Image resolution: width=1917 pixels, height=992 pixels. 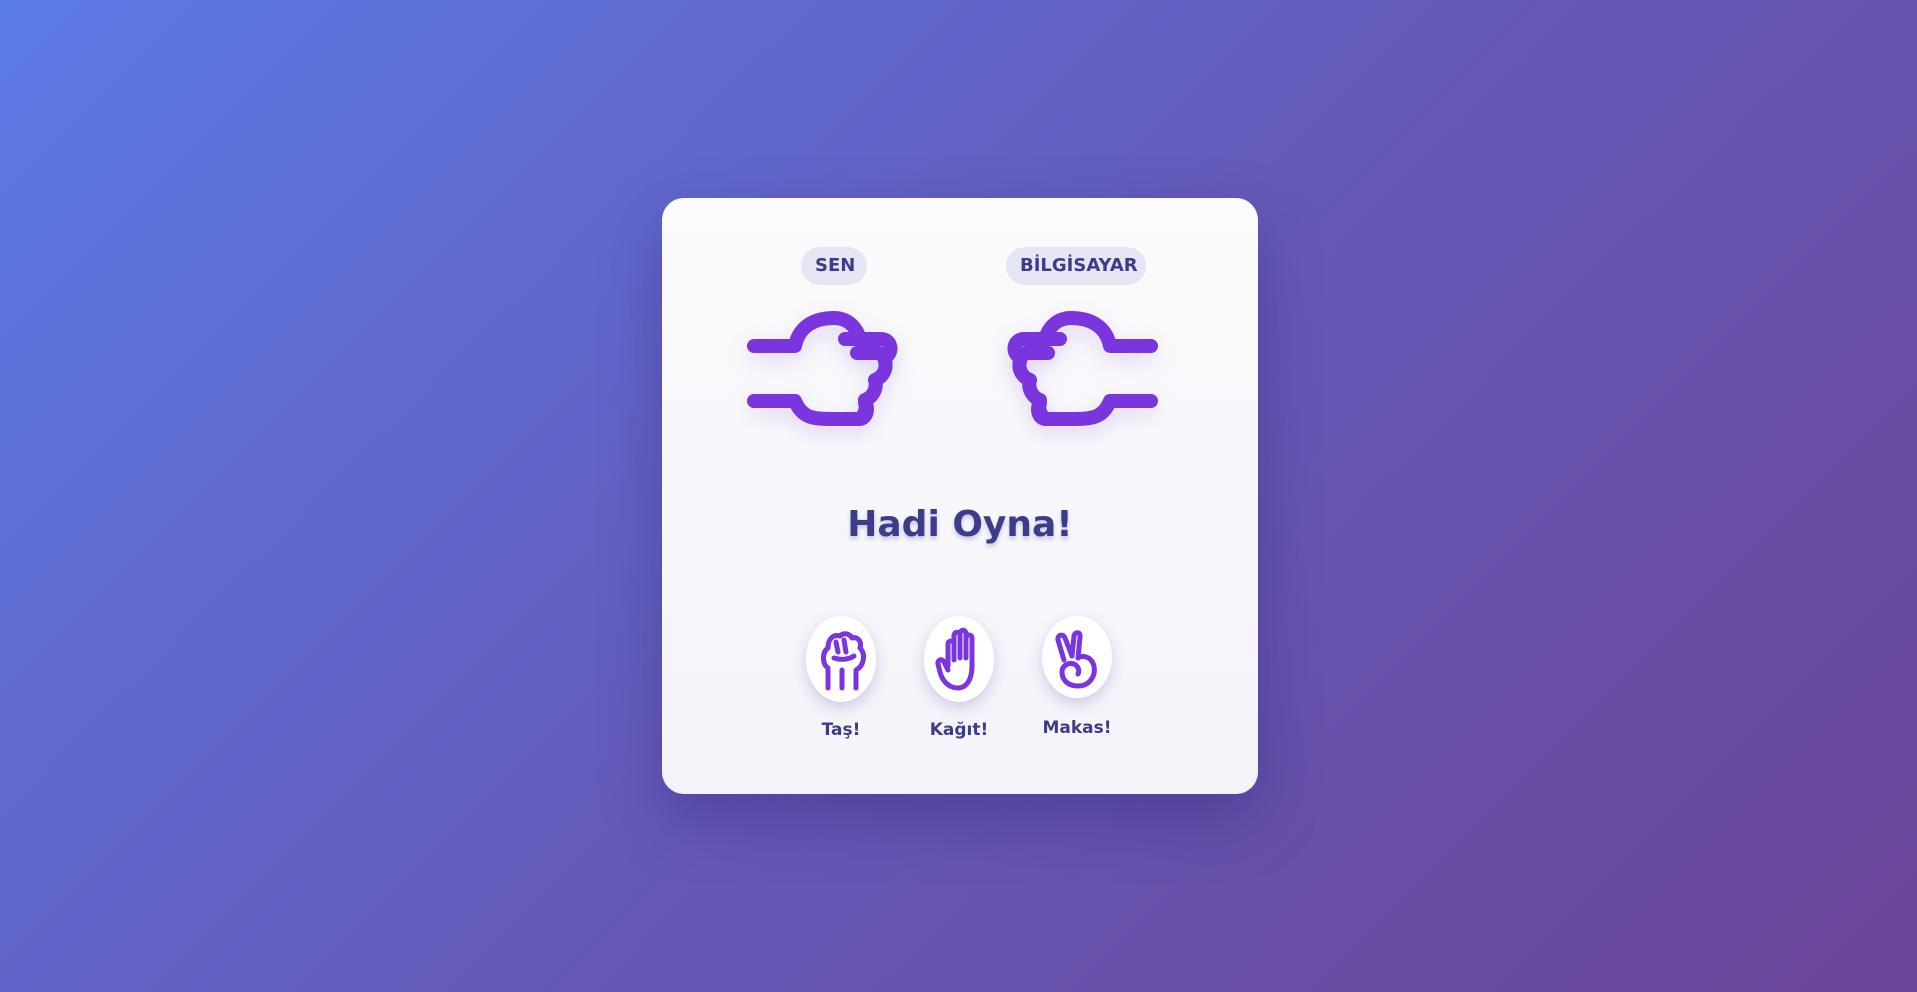 I want to click on scissors-choice-label: Makas!, so click(x=1077, y=728).